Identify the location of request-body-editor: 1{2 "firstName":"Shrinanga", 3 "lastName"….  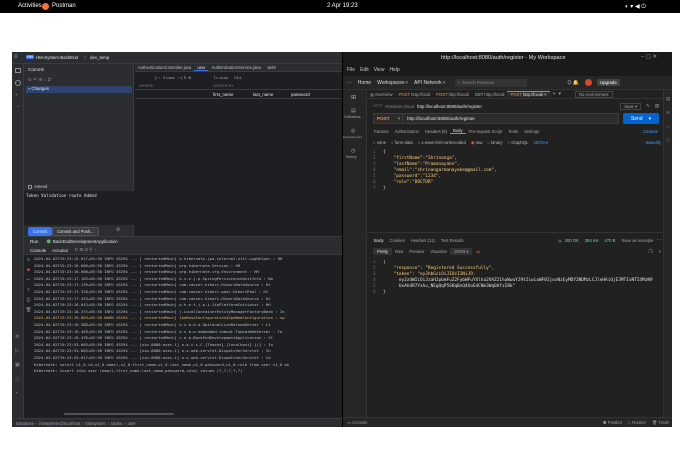
(517, 180).